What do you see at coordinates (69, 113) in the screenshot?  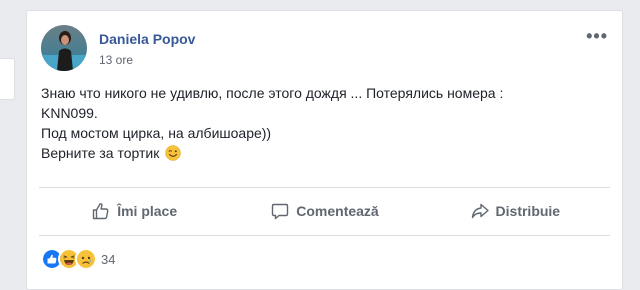 I see `post-line: KNN099.` at bounding box center [69, 113].